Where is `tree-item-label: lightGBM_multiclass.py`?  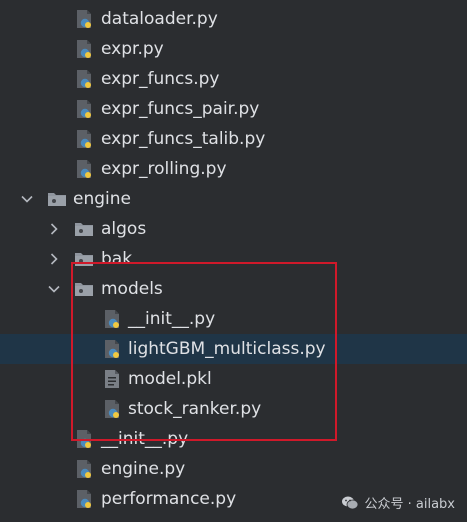 tree-item-label: lightGBM_multiclass.py is located at coordinates (227, 349).